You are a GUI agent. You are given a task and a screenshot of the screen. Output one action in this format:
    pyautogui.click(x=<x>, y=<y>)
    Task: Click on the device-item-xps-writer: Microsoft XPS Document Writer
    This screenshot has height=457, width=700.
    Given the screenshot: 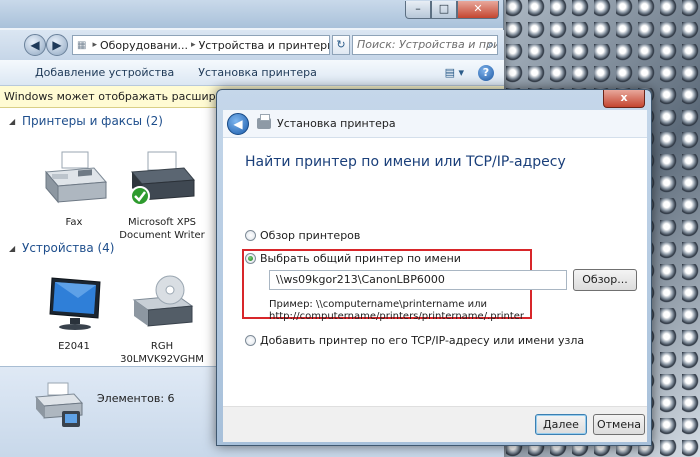 What is the action you would take?
    pyautogui.click(x=162, y=196)
    